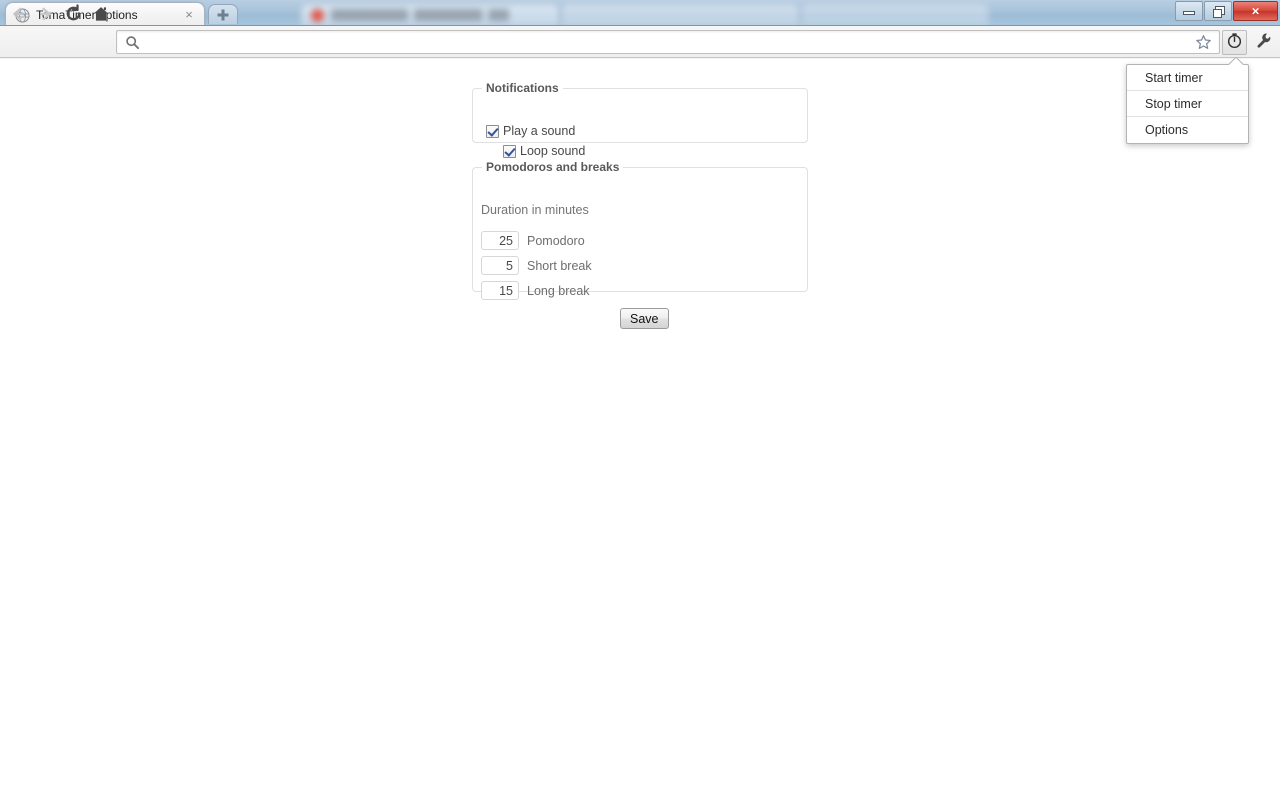 This screenshot has height=800, width=1280. I want to click on pomodoro-duration-input, so click(500, 240).